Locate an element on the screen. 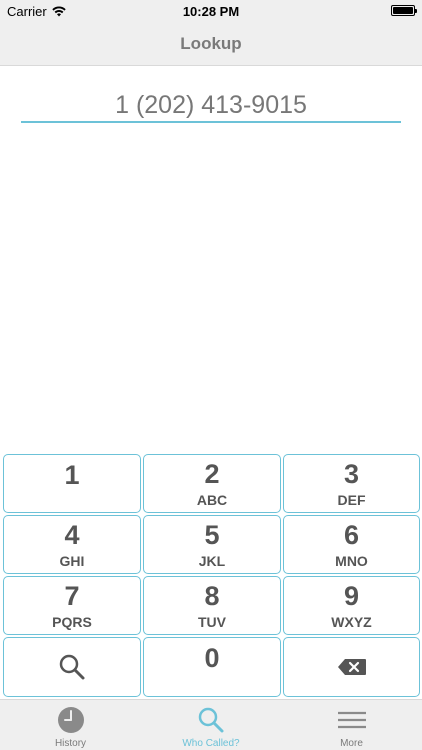  tab-more: More is located at coordinates (351, 725).